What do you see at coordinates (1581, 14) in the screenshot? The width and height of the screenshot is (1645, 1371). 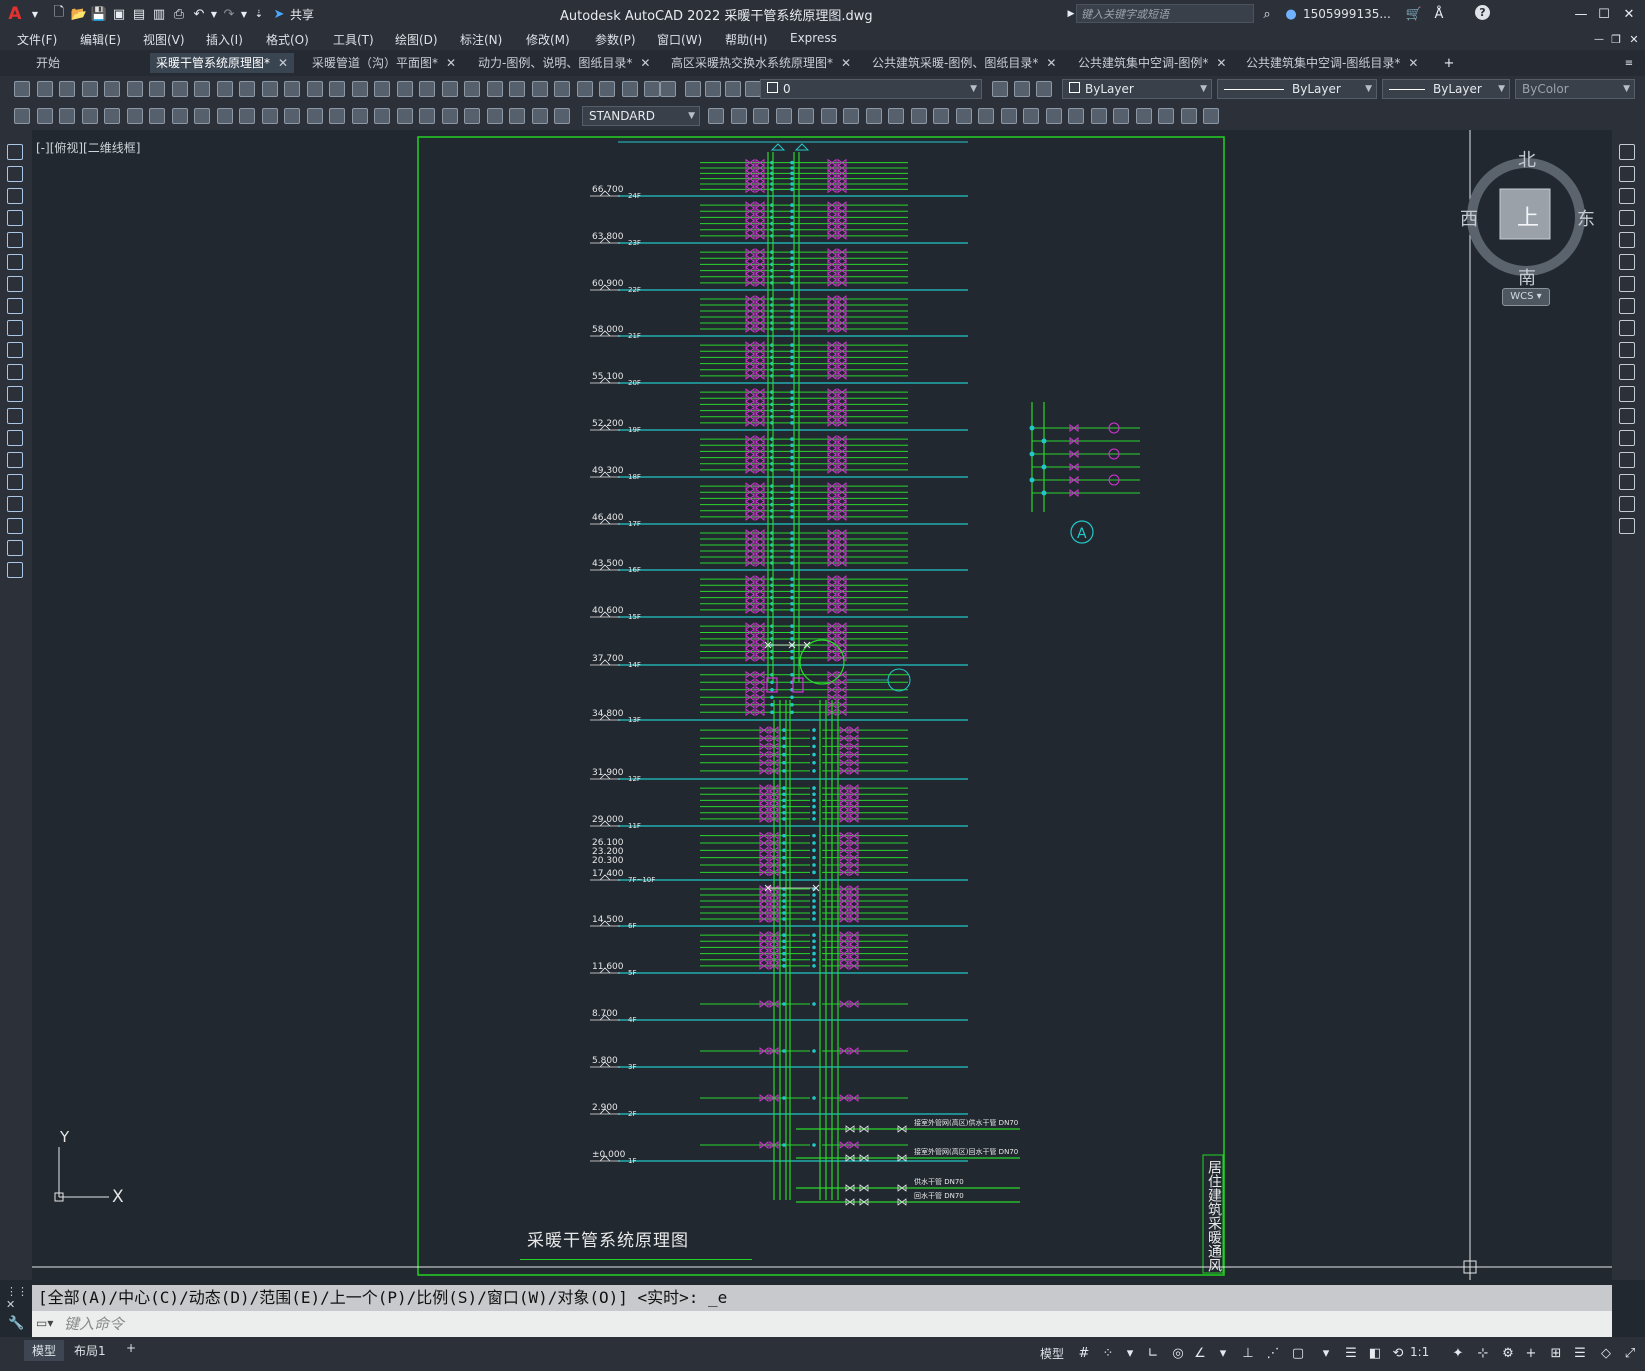 I see `minimize-window-icon: —` at bounding box center [1581, 14].